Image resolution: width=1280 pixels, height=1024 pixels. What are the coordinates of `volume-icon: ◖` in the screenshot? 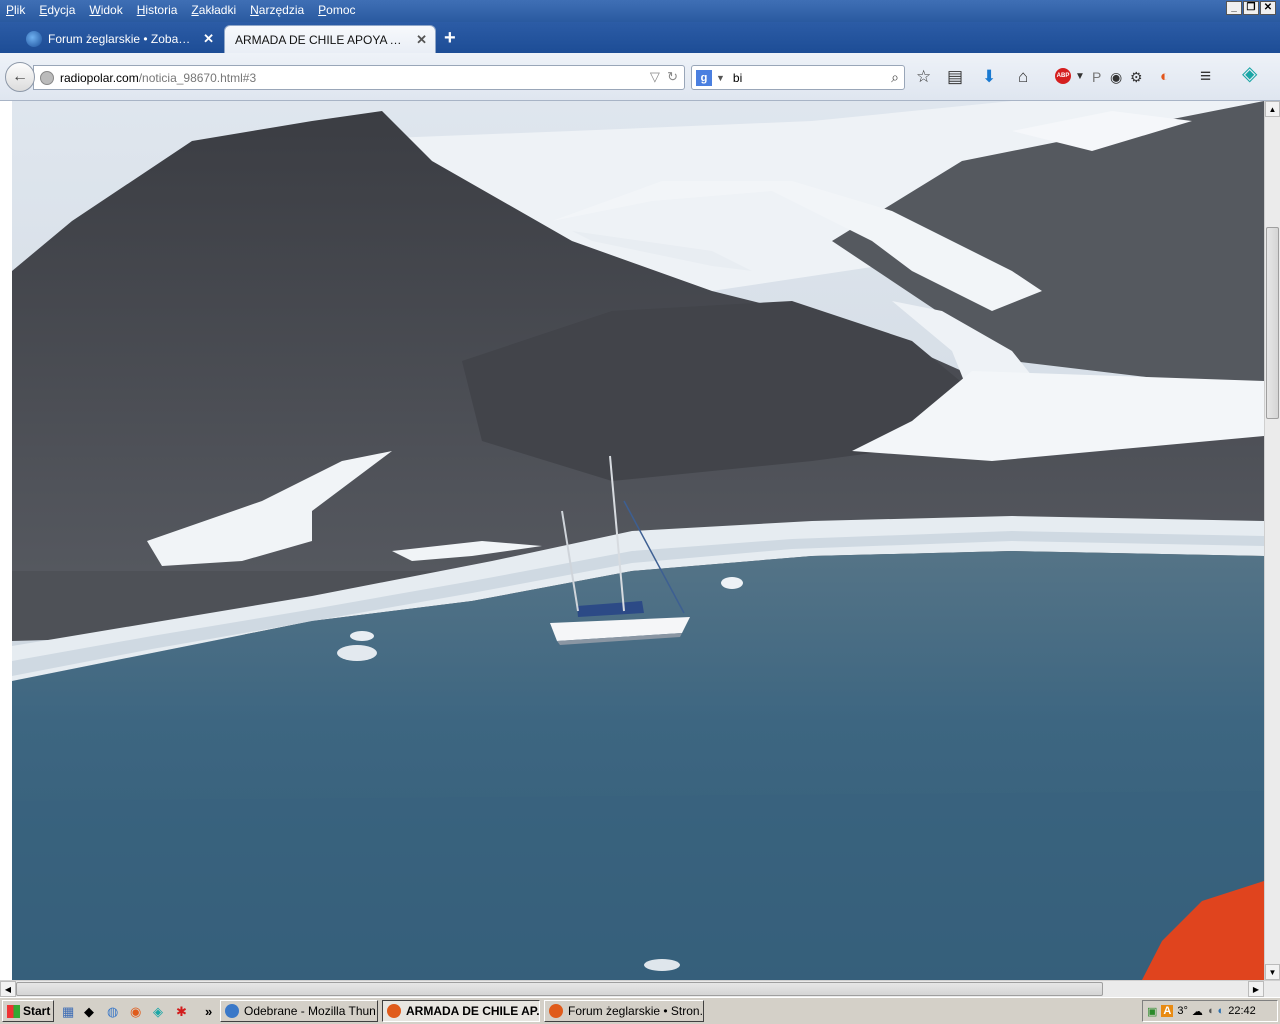 It's located at (1210, 1011).